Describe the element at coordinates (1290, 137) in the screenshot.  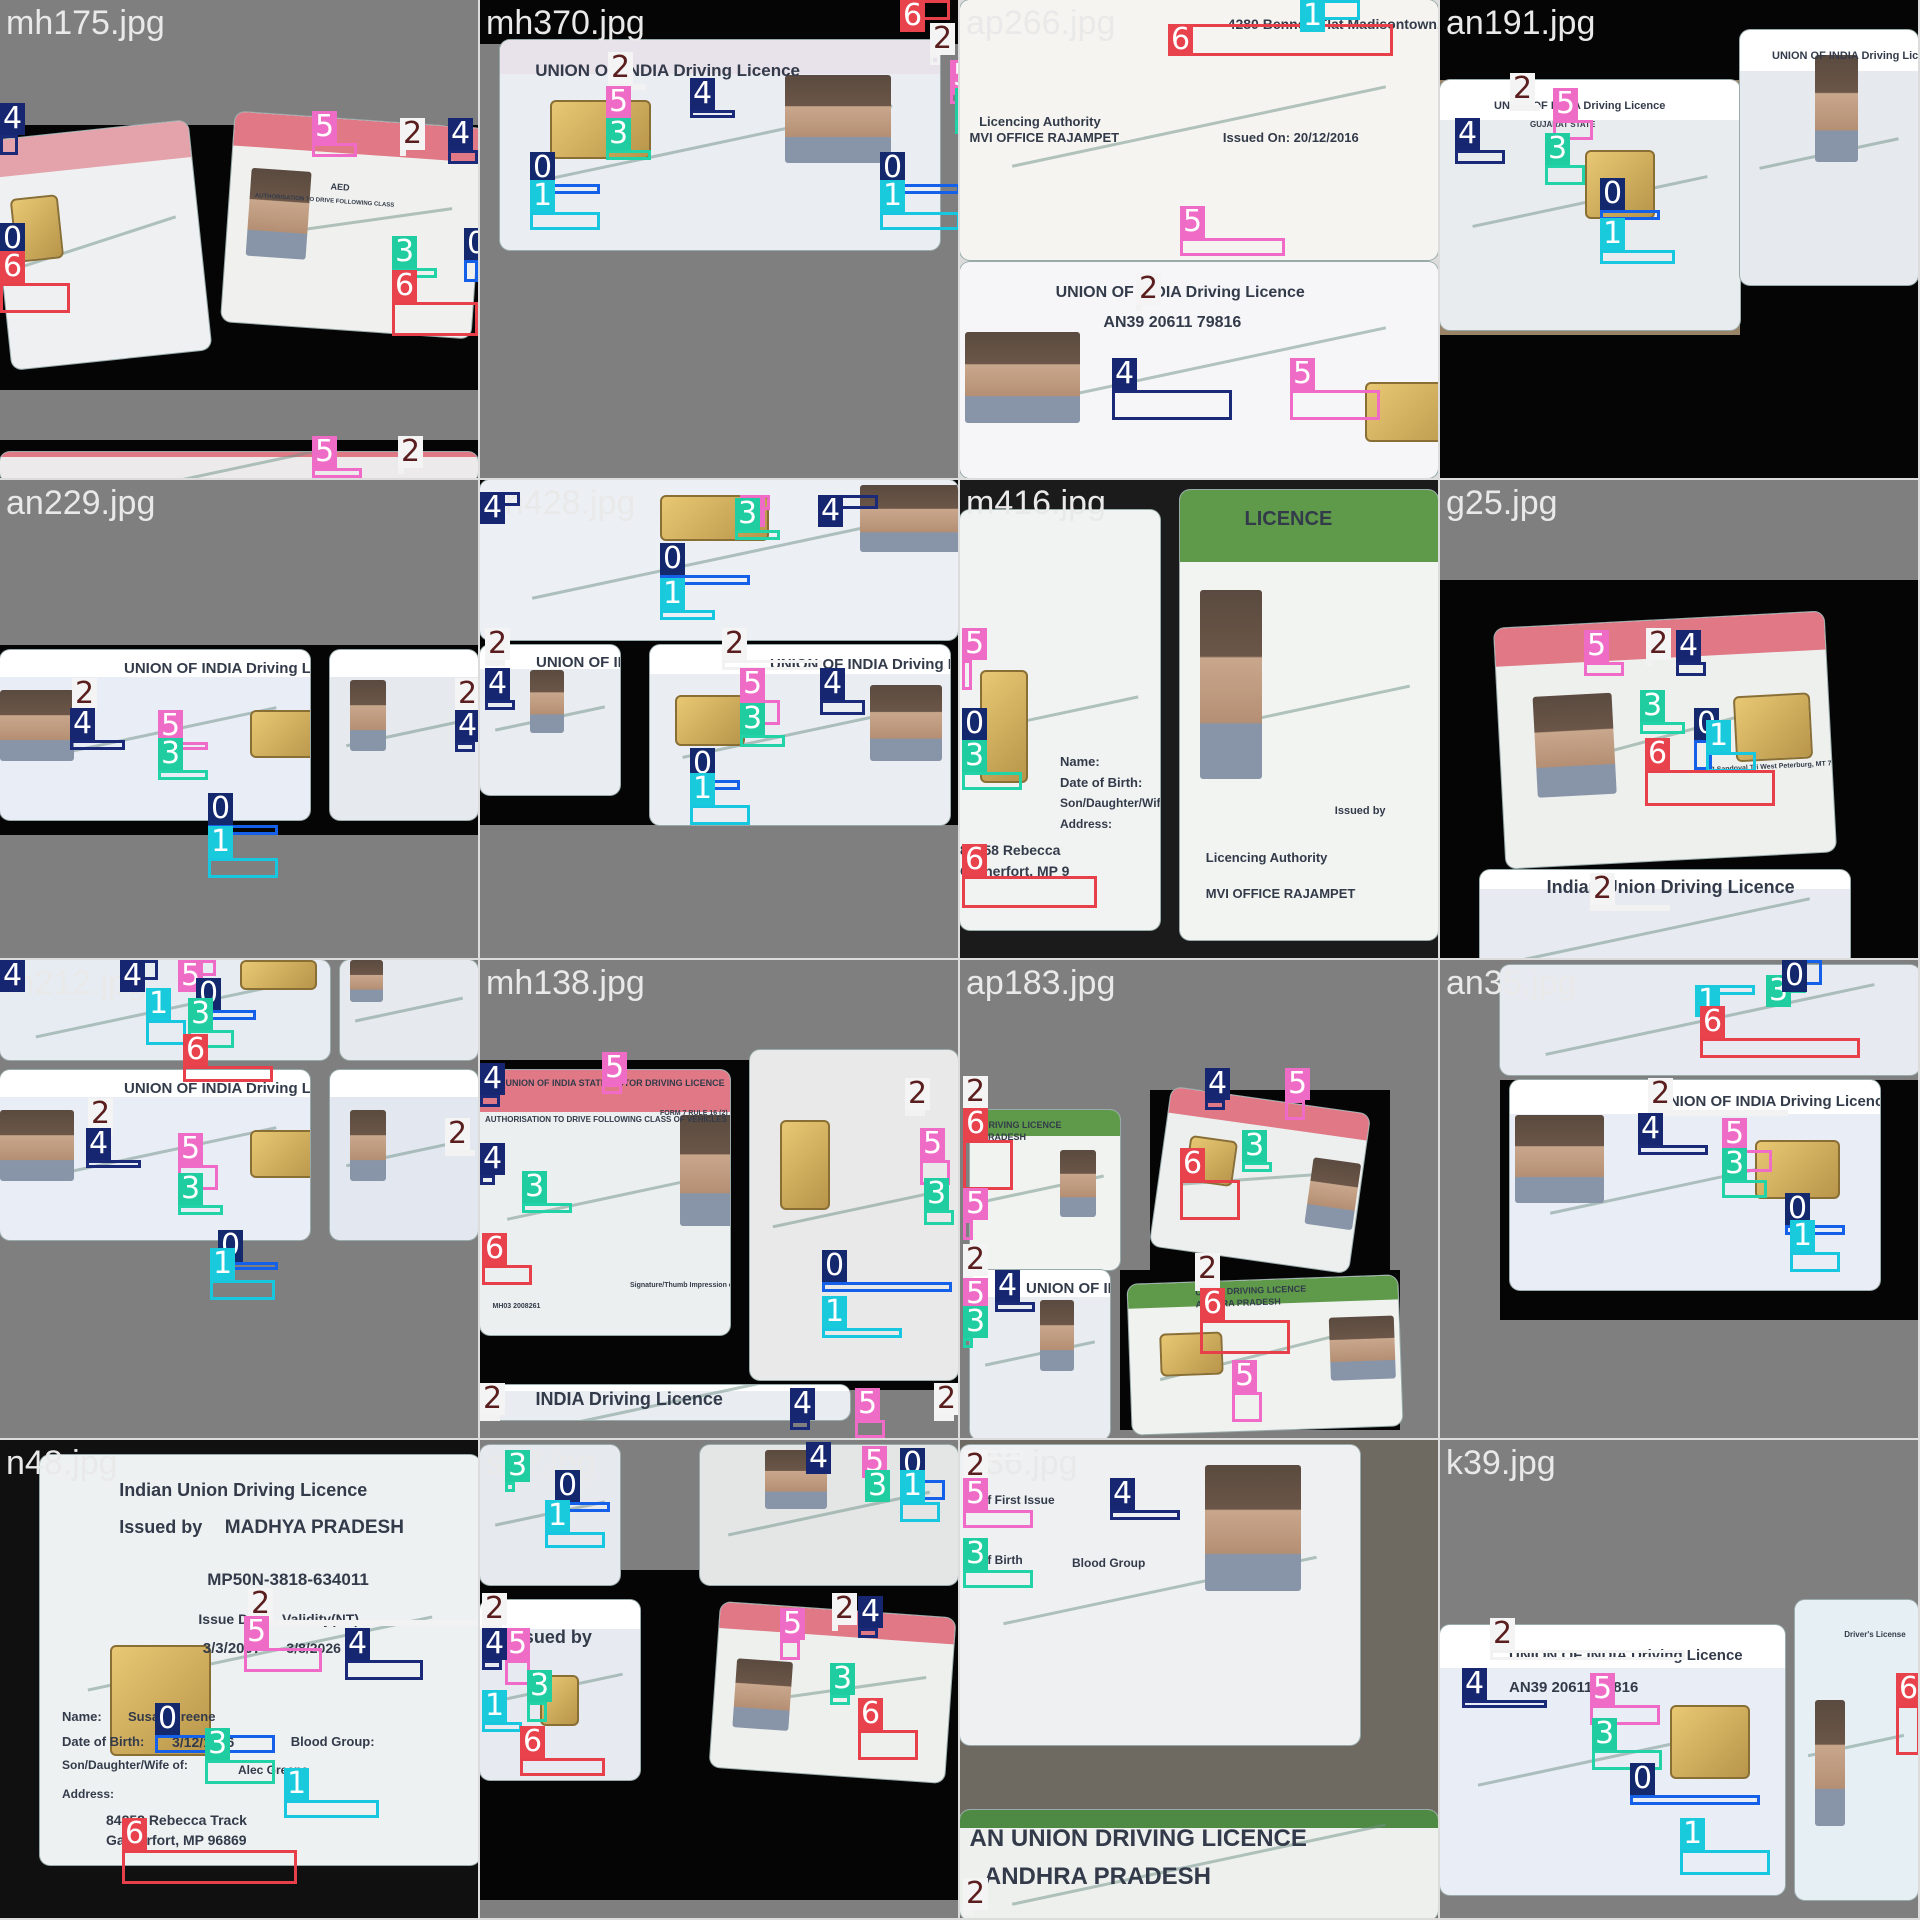
I see `card-text: Issued On: 20/12/2016` at that location.